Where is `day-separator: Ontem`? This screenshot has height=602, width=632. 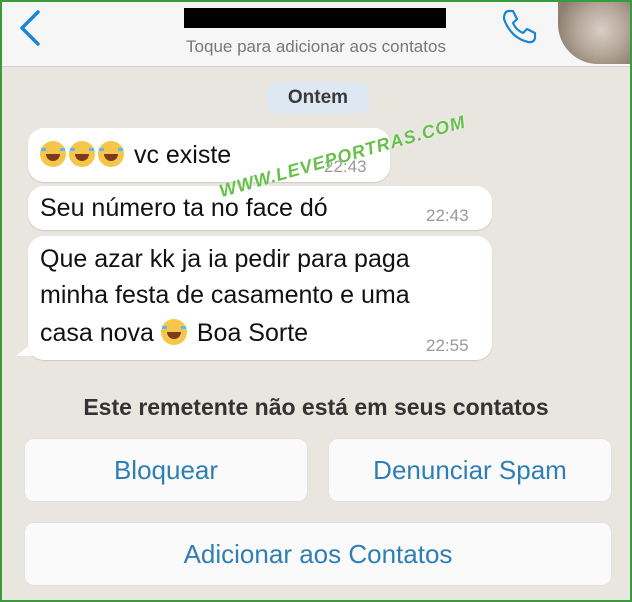
day-separator: Ontem is located at coordinates (318, 98).